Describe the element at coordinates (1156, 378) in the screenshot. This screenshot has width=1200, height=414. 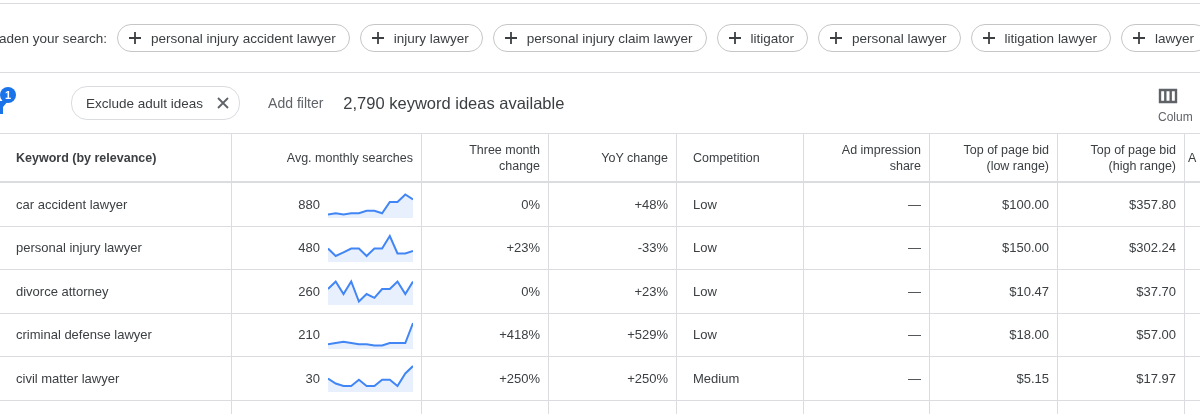
I see `table-cell: $17.97` at that location.